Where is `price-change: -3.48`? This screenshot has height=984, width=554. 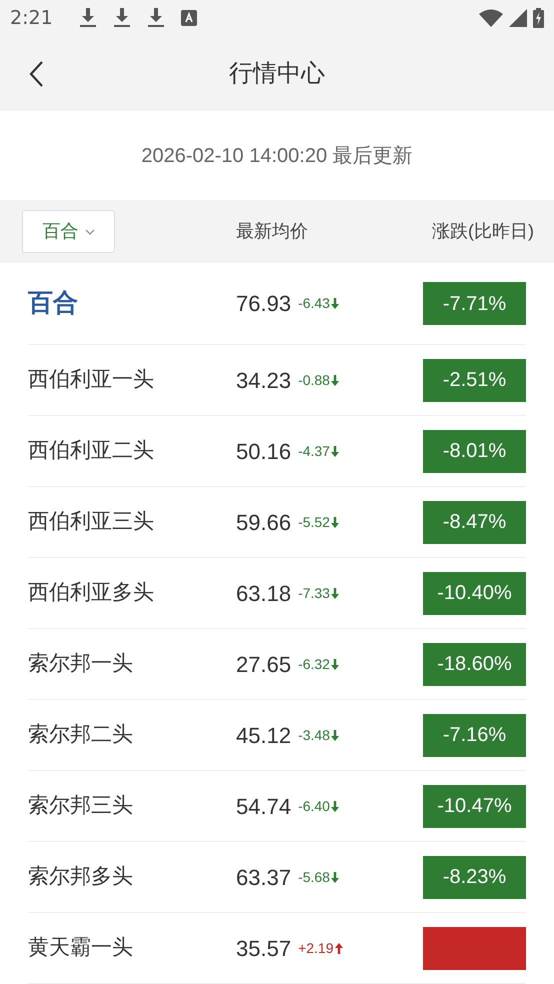 price-change: -3.48 is located at coordinates (318, 735).